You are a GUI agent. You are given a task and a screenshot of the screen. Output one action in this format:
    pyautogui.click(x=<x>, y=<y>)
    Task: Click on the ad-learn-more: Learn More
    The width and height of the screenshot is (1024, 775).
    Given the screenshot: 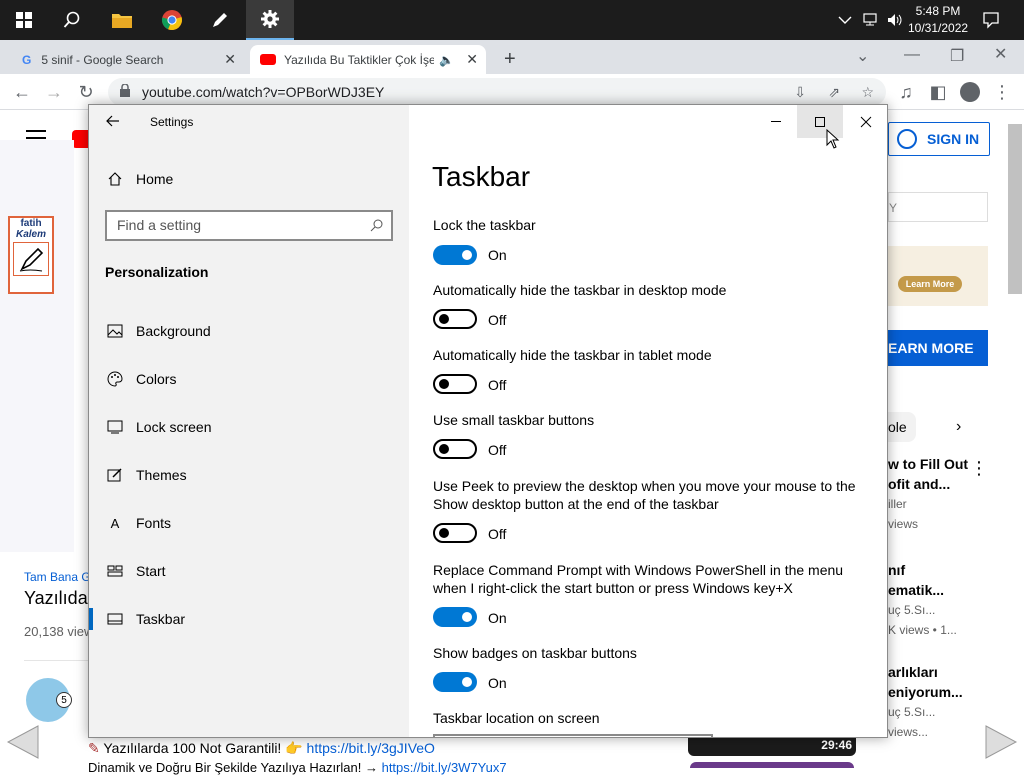 What is the action you would take?
    pyautogui.click(x=930, y=284)
    